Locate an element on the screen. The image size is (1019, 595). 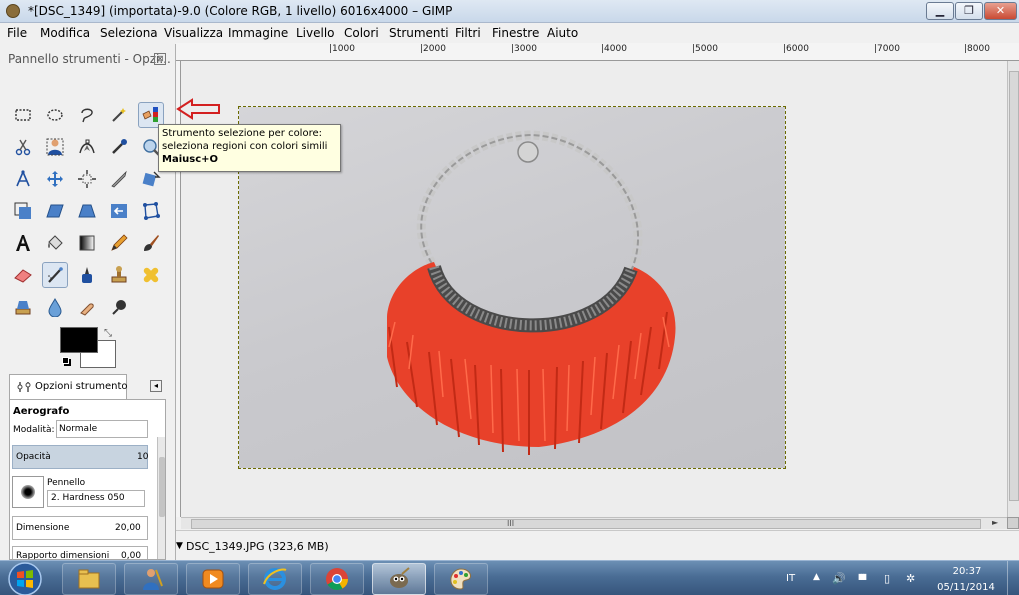
show-desktop-button is located at coordinates (1013, 578).